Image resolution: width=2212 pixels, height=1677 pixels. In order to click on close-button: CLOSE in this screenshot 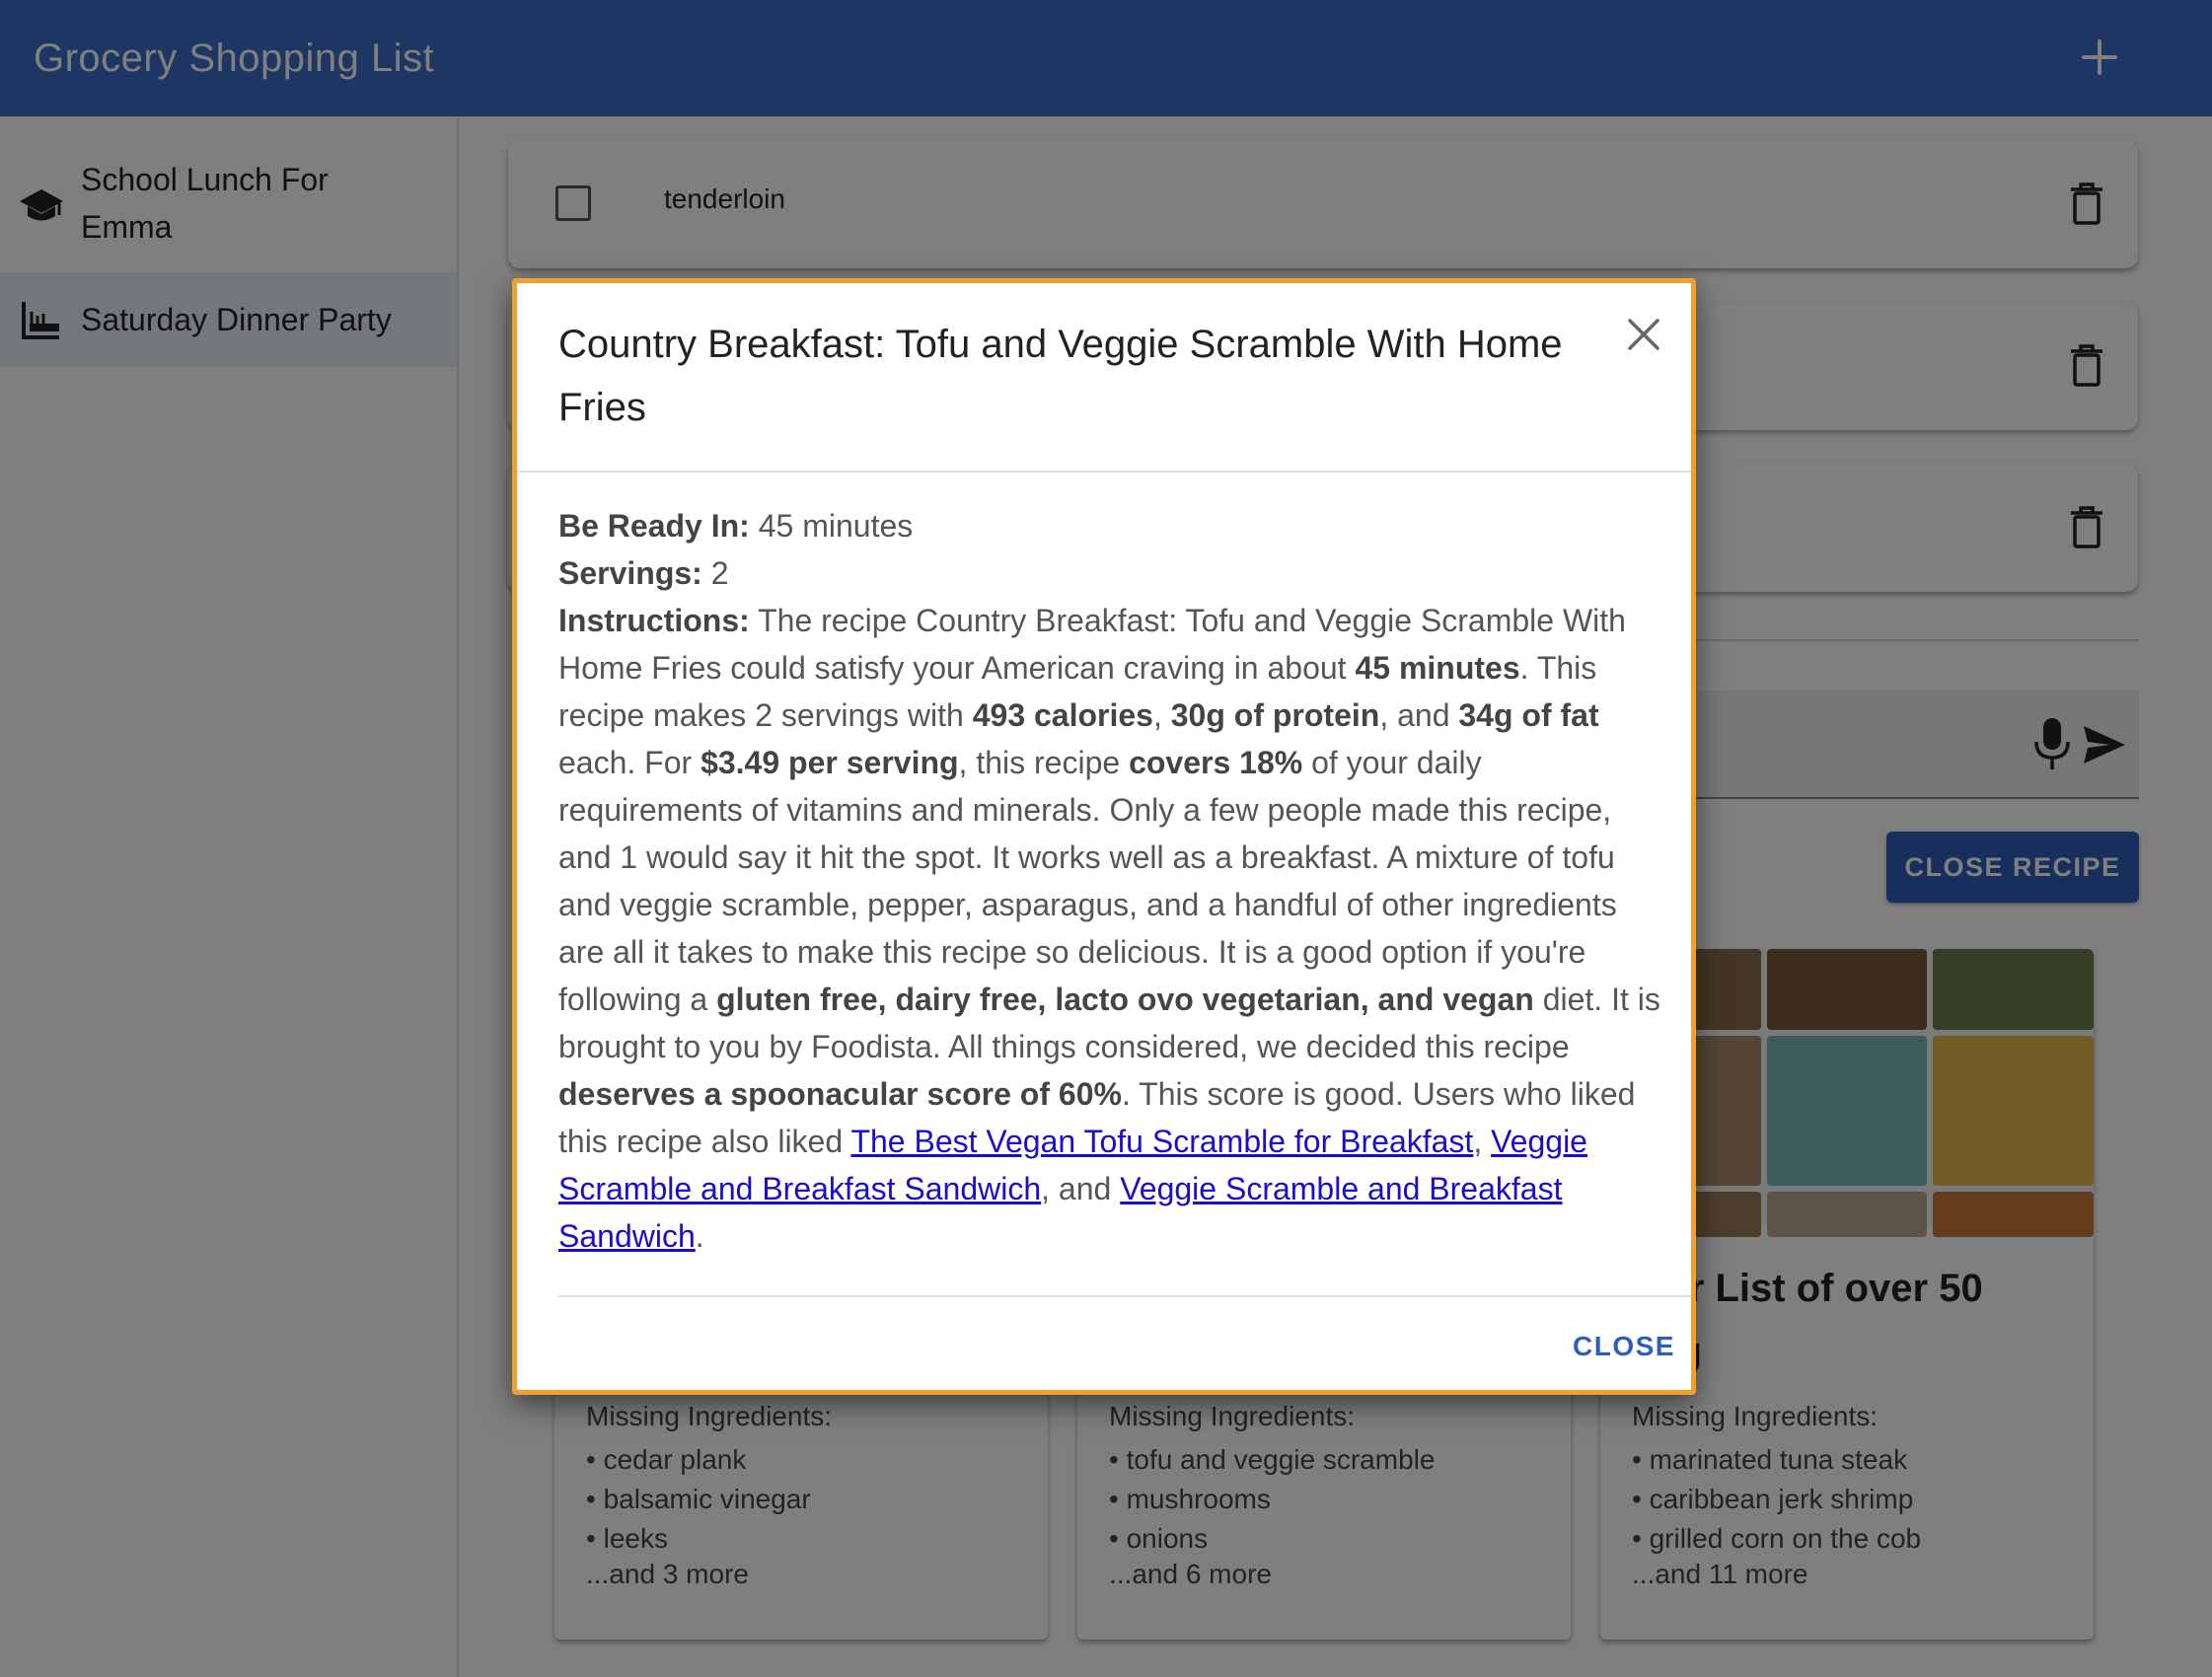, I will do `click(1624, 1346)`.